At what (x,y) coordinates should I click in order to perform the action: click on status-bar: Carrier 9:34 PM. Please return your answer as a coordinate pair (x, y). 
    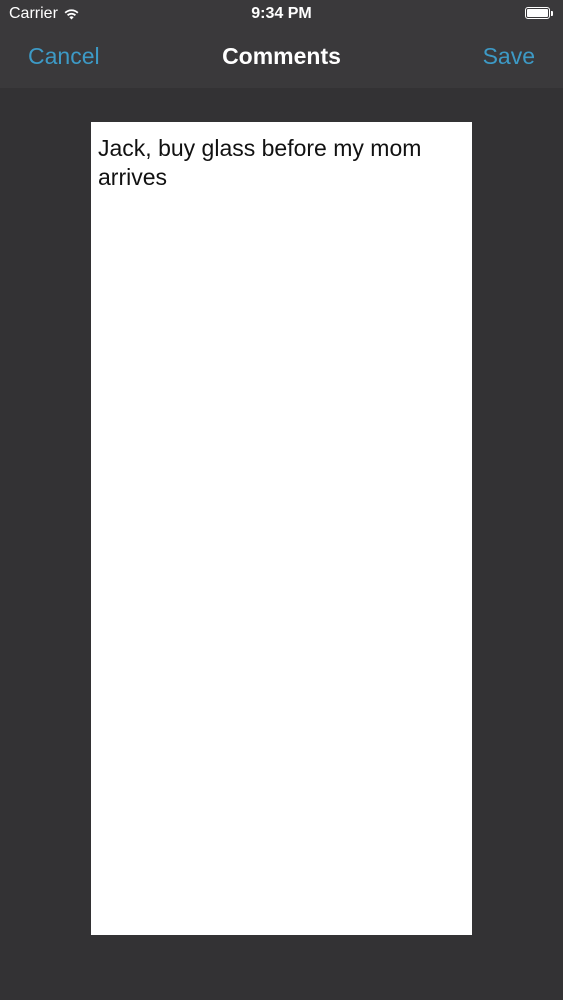
    Looking at the image, I should click on (281, 14).